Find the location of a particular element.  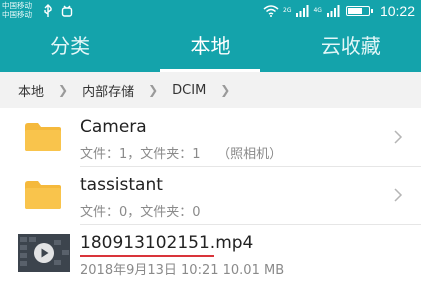

breadcrumb-local: 本地 is located at coordinates (31, 90).